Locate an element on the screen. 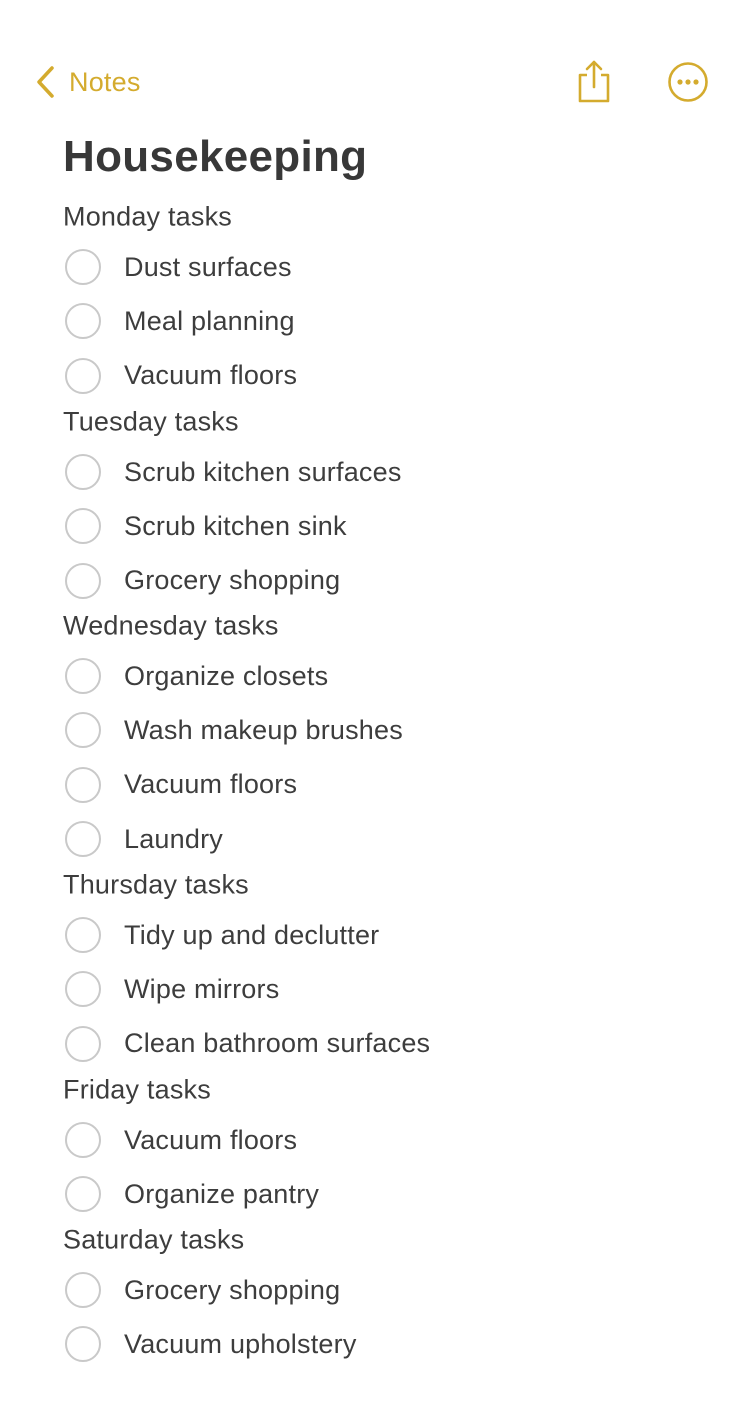 The image size is (730, 1402). ellipsis-circle-icon is located at coordinates (688, 82).